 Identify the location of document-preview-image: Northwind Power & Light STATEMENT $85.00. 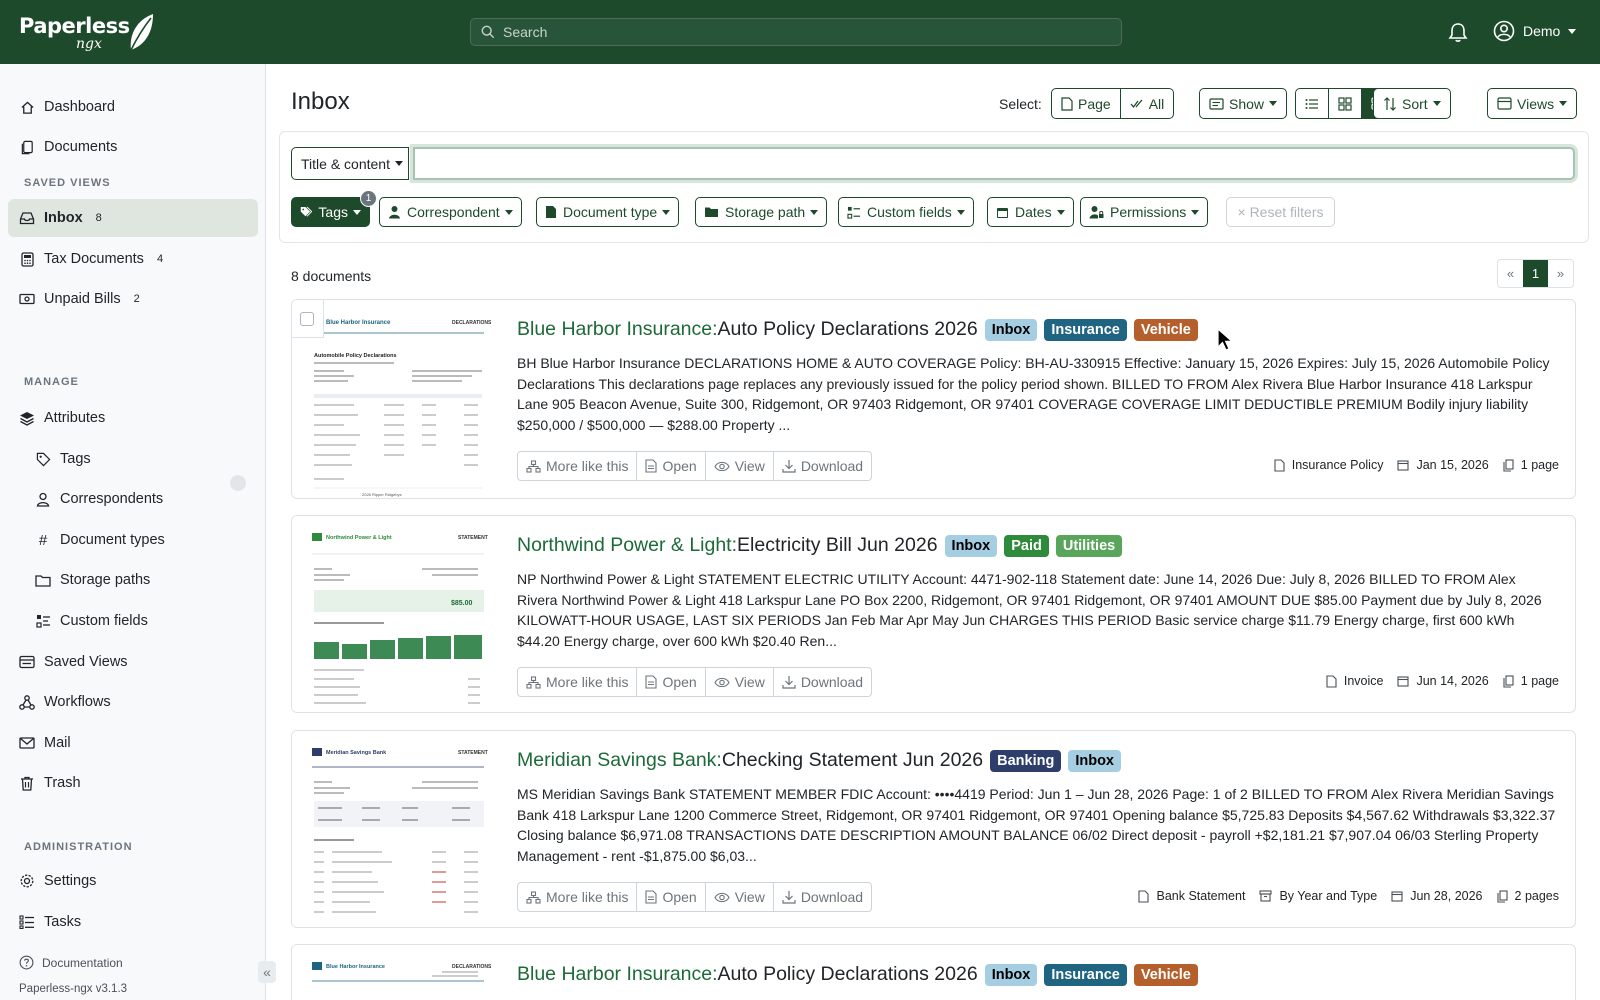
(397, 614).